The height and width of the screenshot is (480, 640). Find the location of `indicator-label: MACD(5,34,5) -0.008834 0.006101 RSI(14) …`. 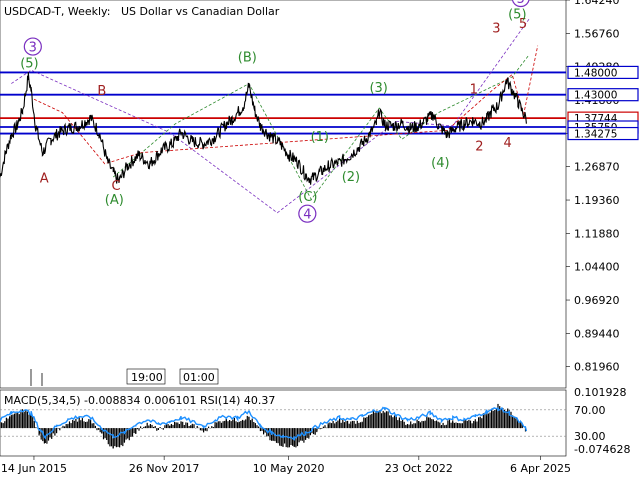

indicator-label: MACD(5,34,5) -0.008834 0.006101 RSI(14) … is located at coordinates (139, 400).